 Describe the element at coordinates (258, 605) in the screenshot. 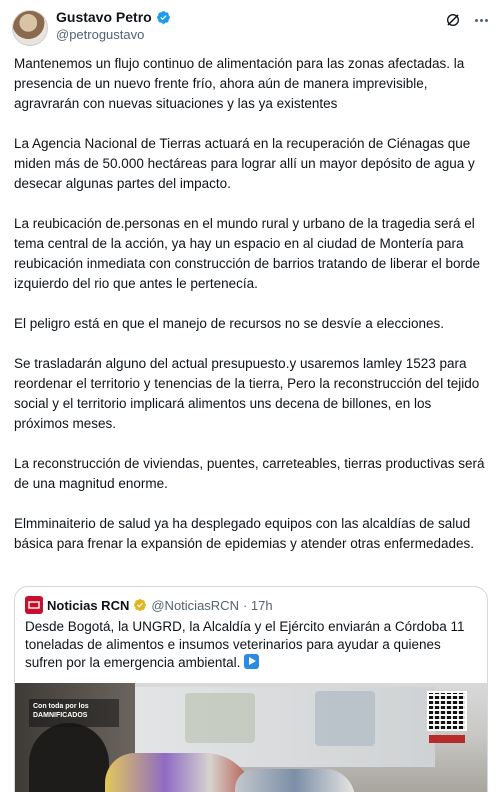

I see `quoted-post-time: · 17h` at that location.